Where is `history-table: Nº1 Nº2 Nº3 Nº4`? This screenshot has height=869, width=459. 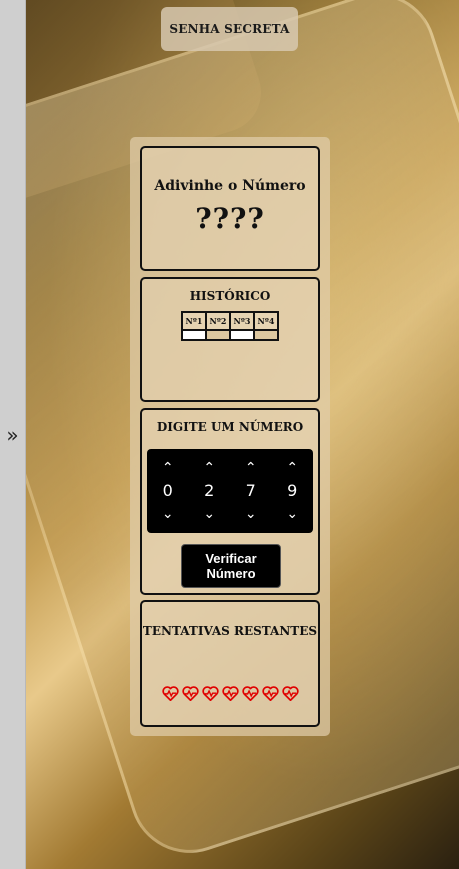 history-table: Nº1 Nº2 Nº3 Nº4 is located at coordinates (230, 326).